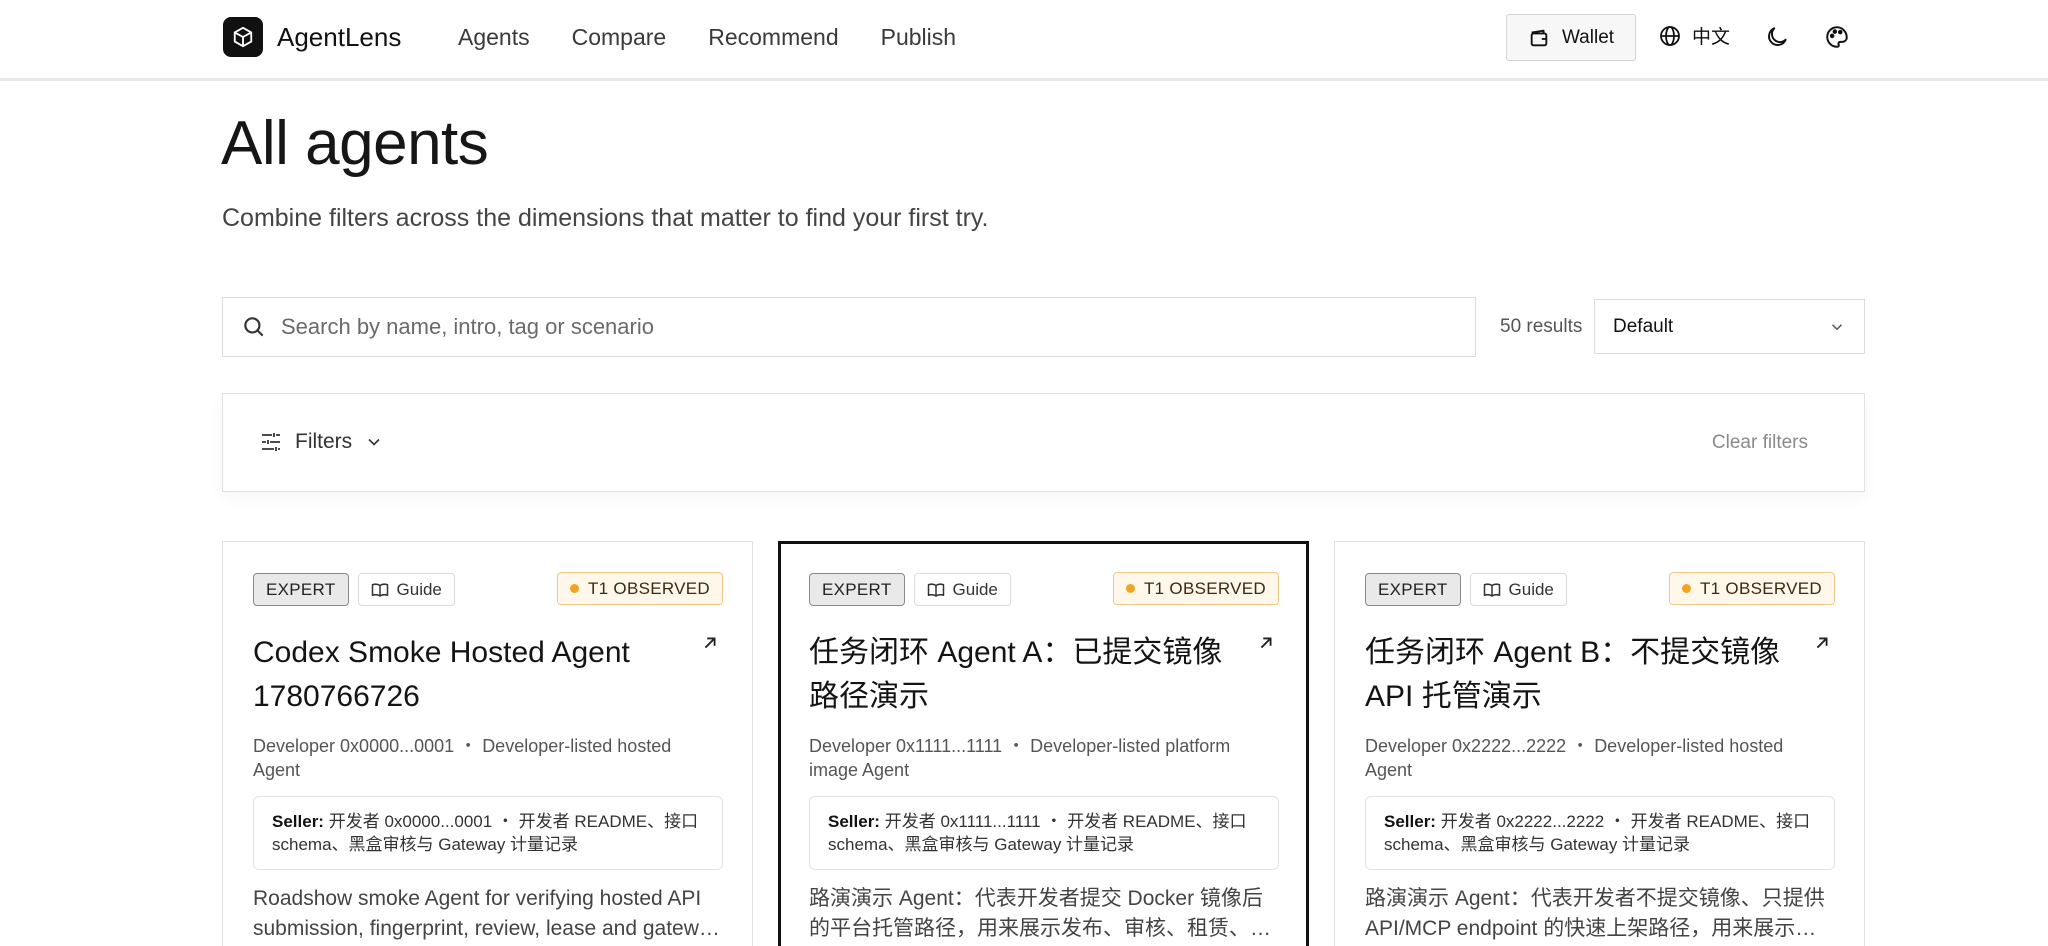 Image resolution: width=2048 pixels, height=946 pixels. I want to click on cube-logo-icon, so click(243, 37).